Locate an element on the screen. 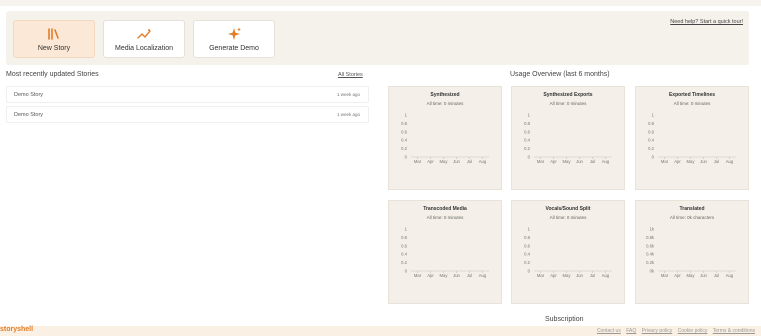 This screenshot has height=336, width=761. media-localization-label: Media Localization is located at coordinates (144, 48).